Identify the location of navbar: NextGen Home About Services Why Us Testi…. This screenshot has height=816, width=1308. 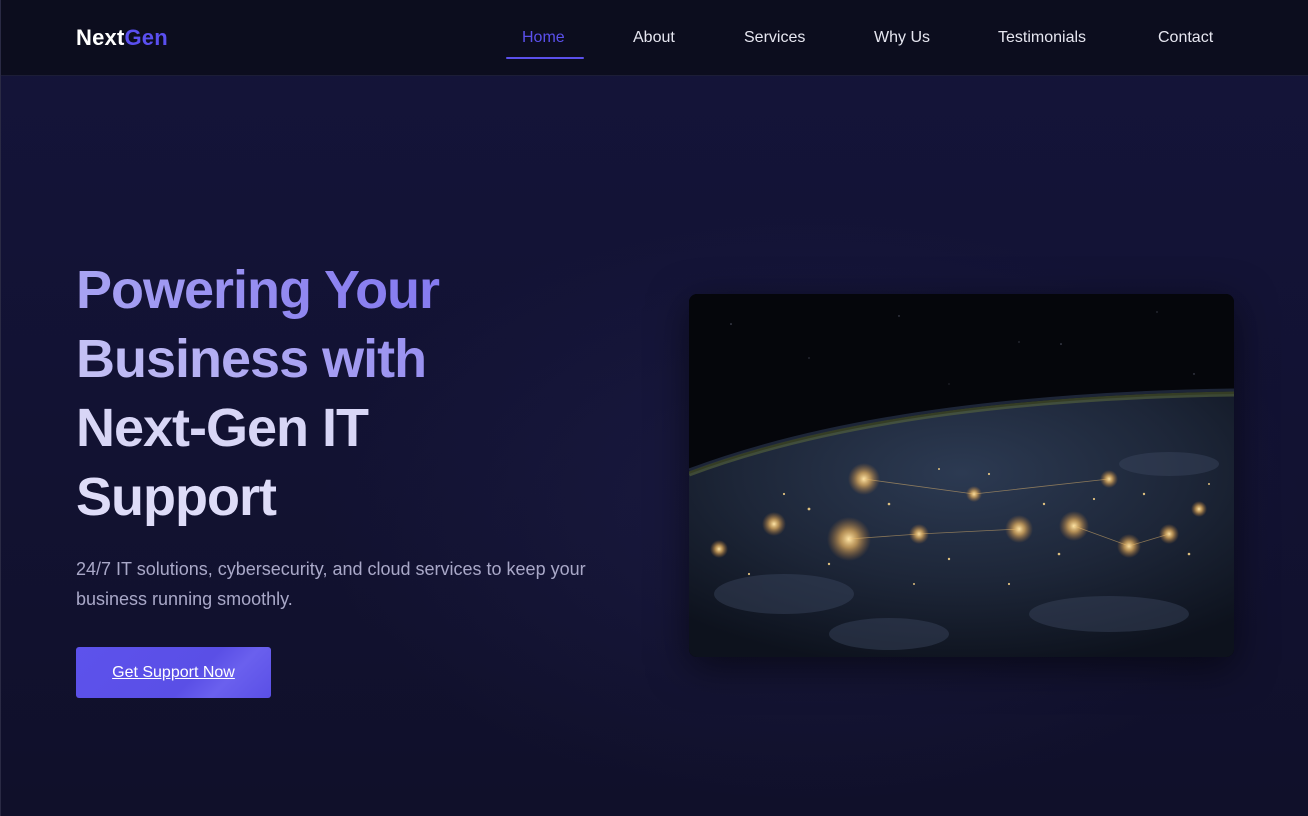
(654, 38).